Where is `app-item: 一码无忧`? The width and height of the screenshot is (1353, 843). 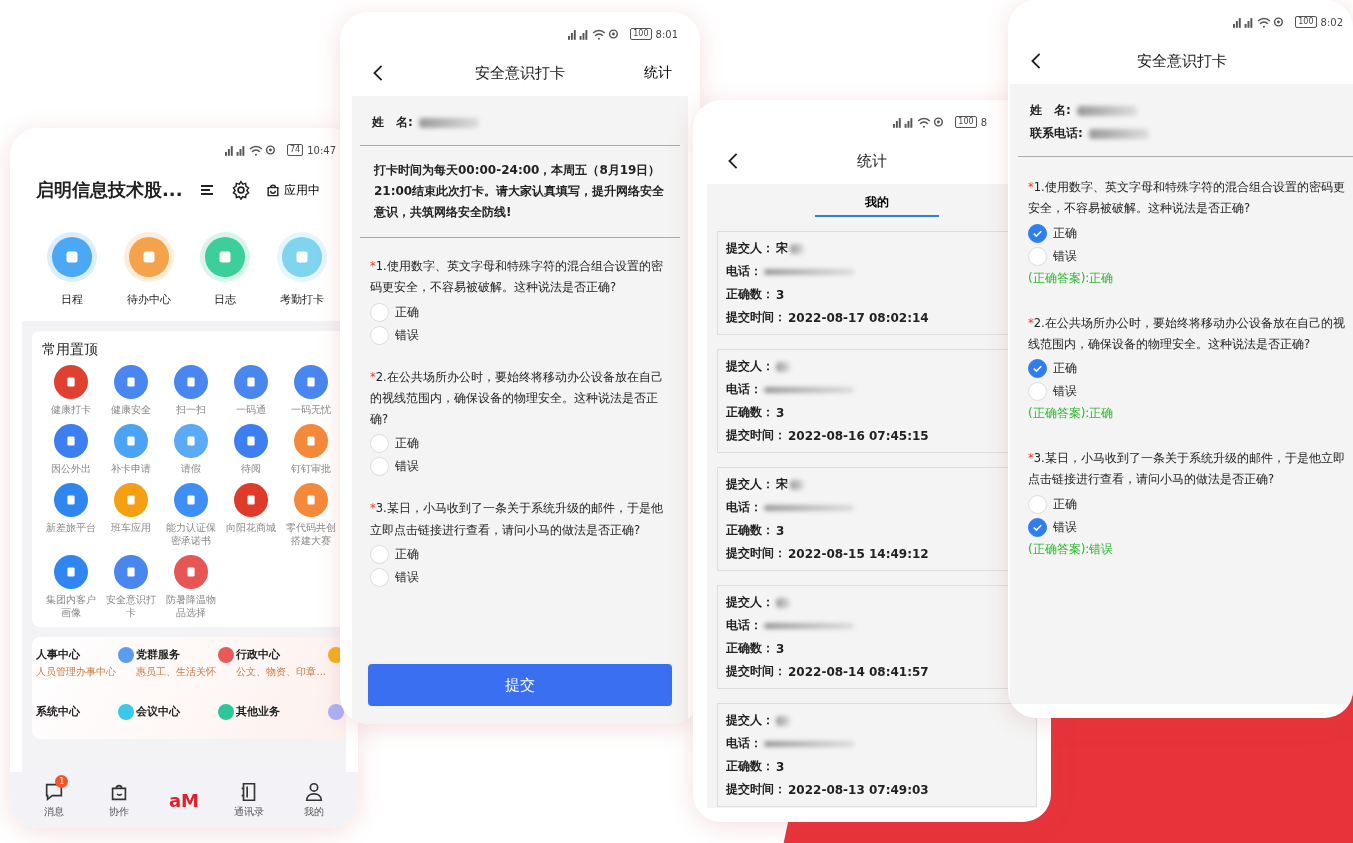
app-item: 一码无忧 is located at coordinates (311, 390).